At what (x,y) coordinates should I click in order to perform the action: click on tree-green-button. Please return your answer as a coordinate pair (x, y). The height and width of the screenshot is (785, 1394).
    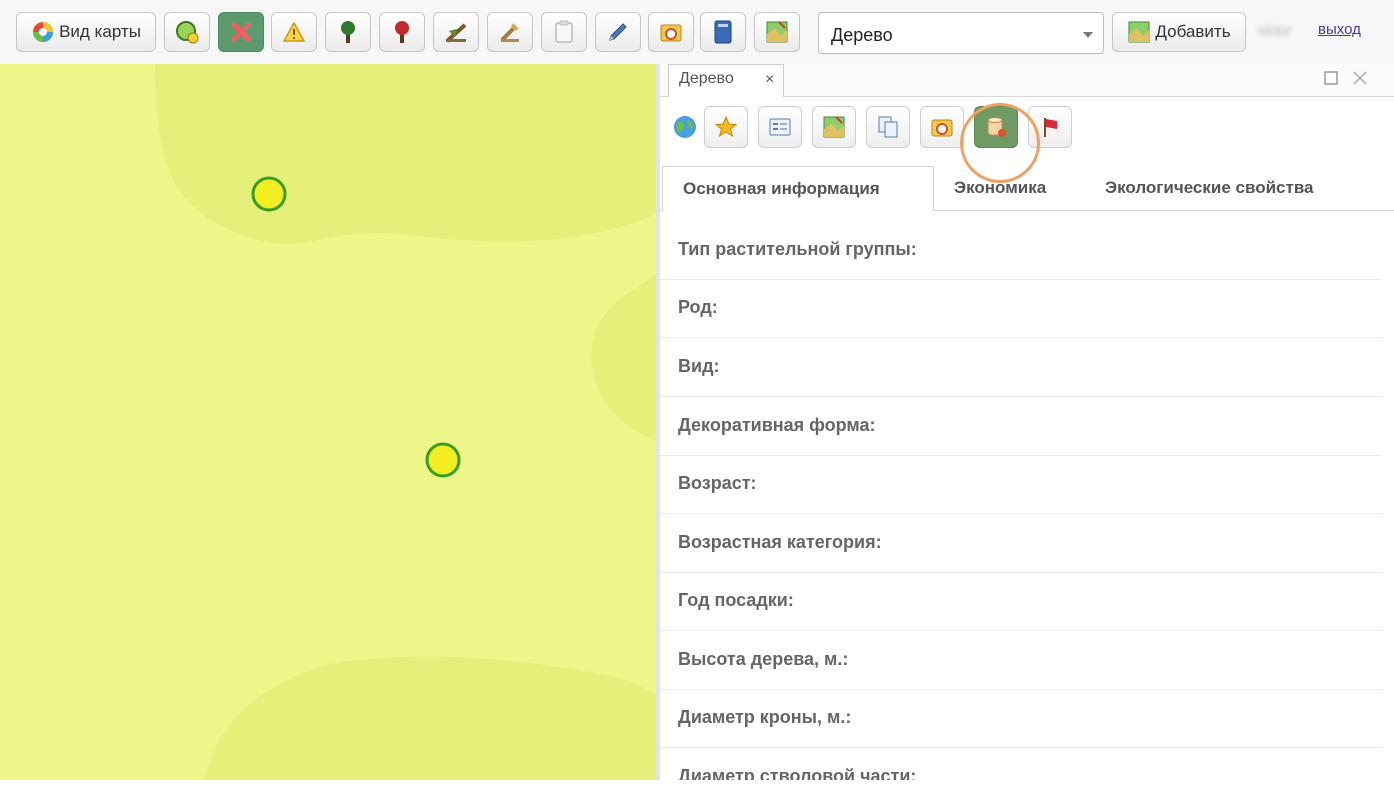
    Looking at the image, I should click on (348, 32).